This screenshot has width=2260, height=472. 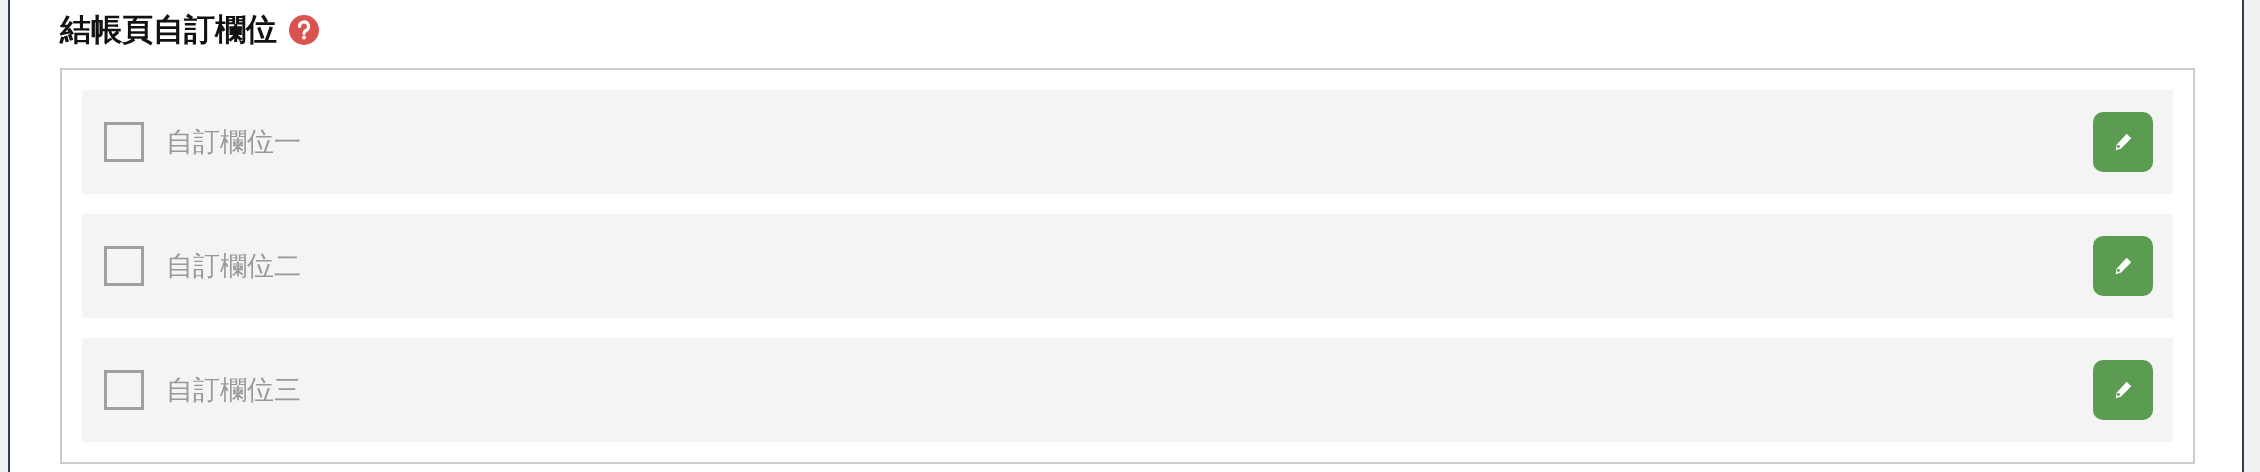 I want to click on section-title: 結帳頁自訂欄位, so click(x=168, y=29).